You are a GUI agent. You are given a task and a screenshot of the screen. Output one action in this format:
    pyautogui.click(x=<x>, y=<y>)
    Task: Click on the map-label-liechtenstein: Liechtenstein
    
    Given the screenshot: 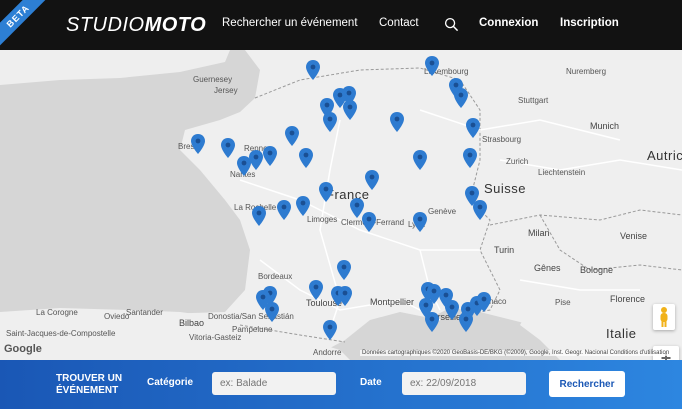 What is the action you would take?
    pyautogui.click(x=562, y=172)
    